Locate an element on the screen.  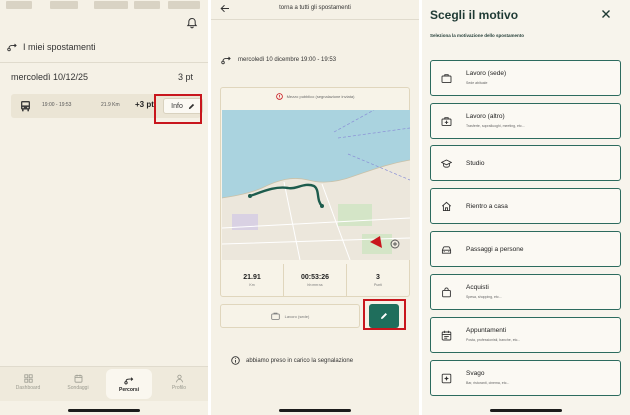
close-icon is located at coordinates (606, 14).